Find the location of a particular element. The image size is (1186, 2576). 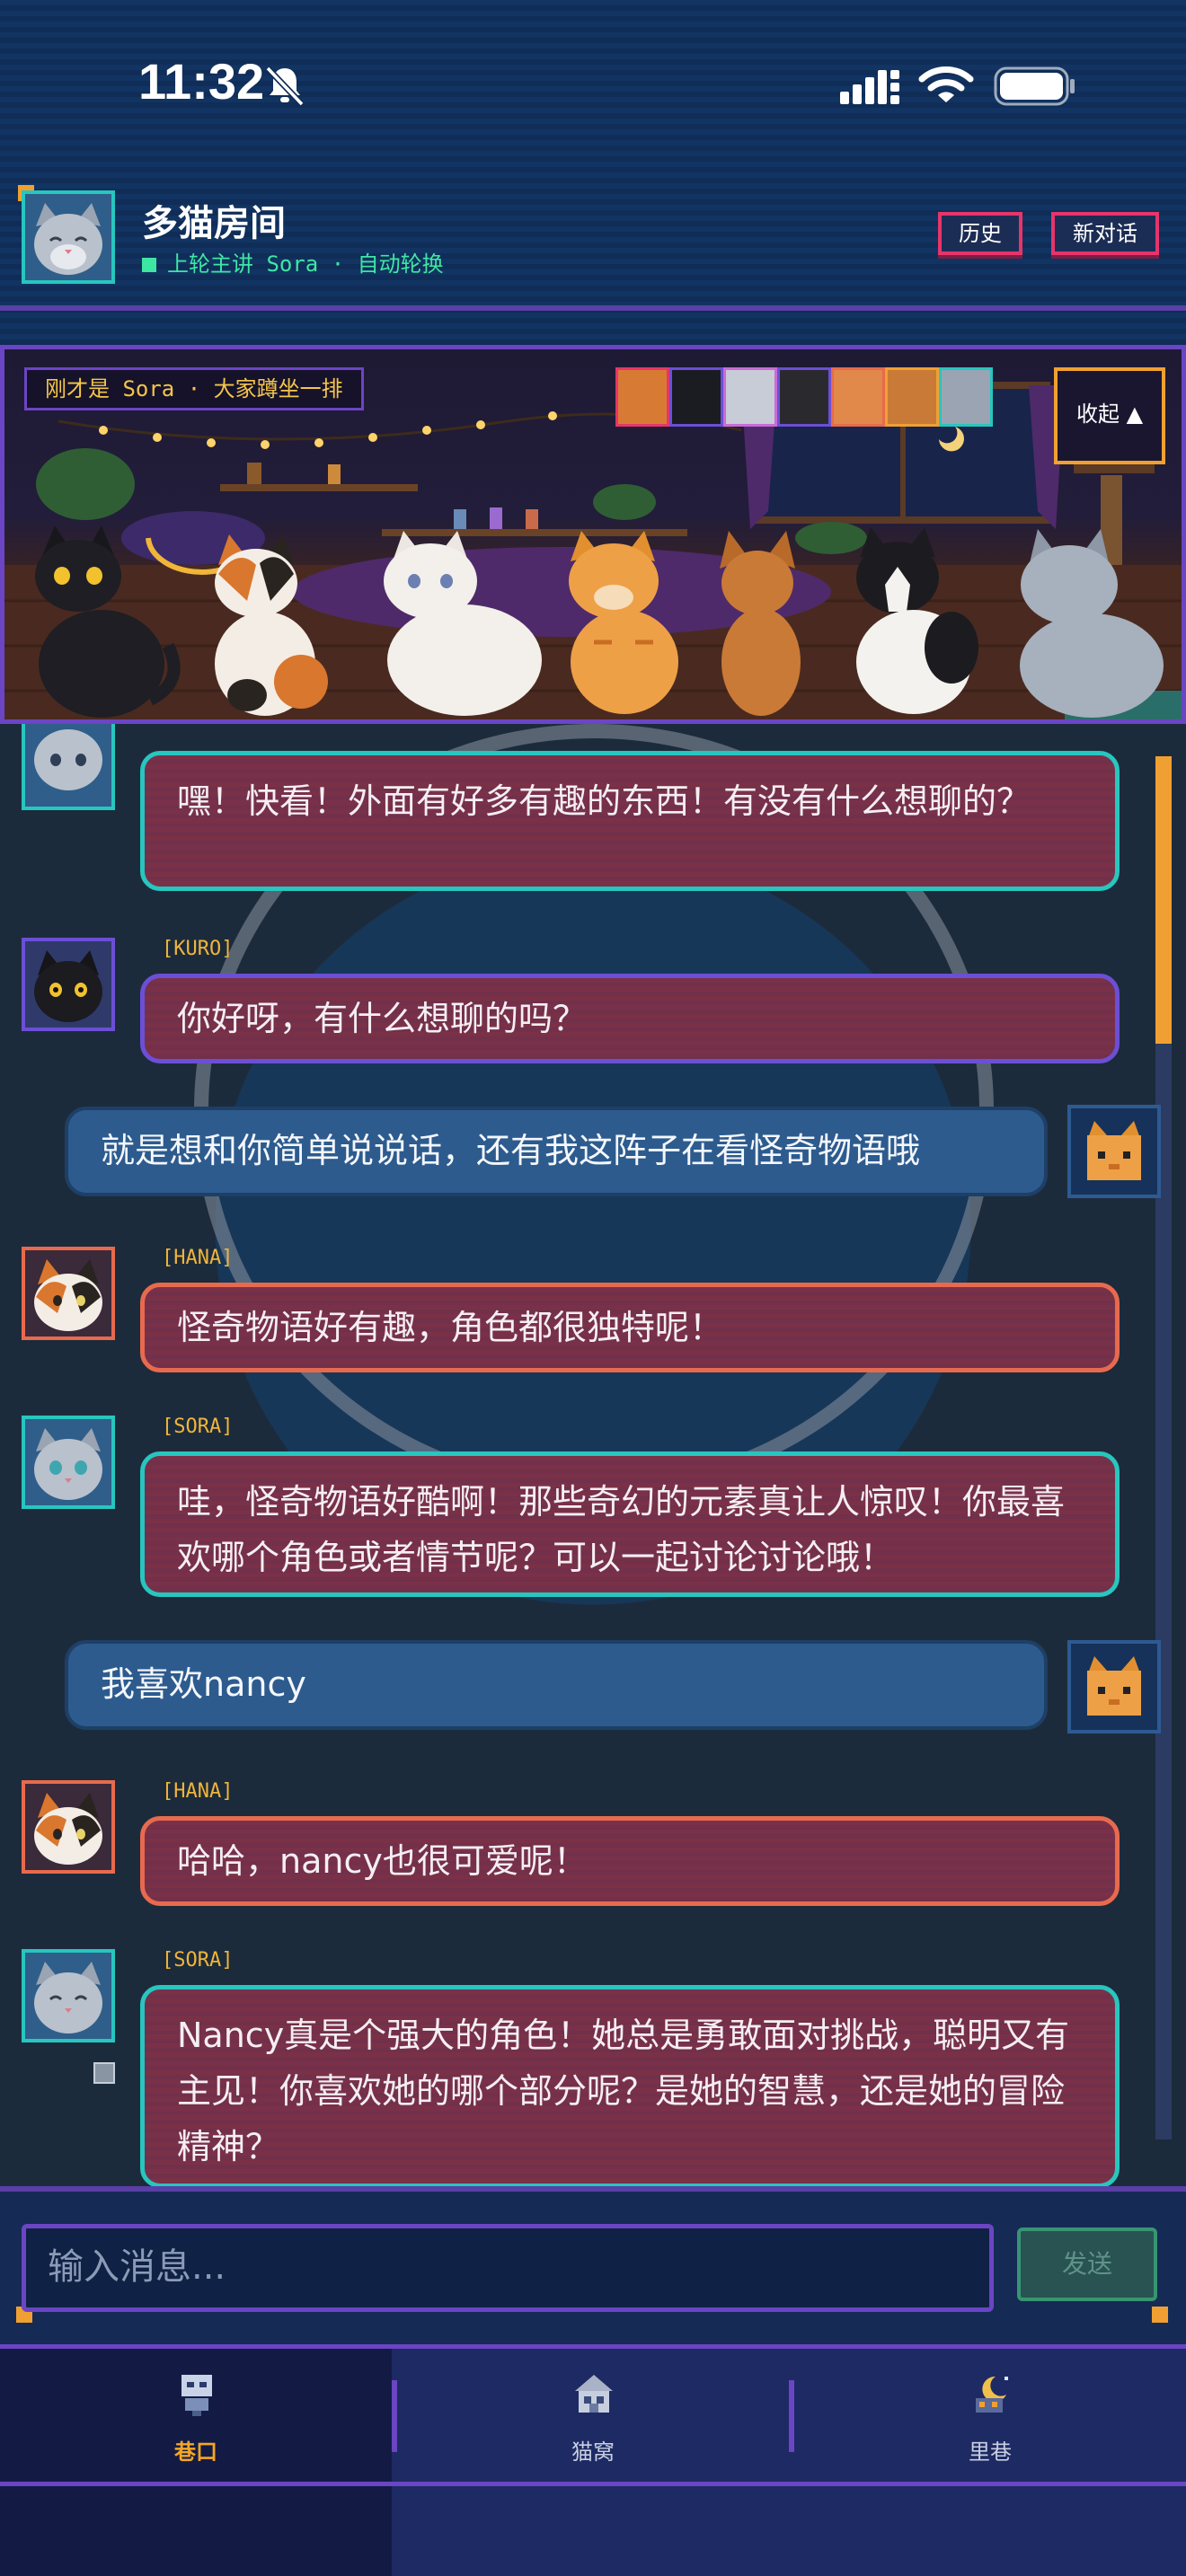

header-divider is located at coordinates (593, 308).